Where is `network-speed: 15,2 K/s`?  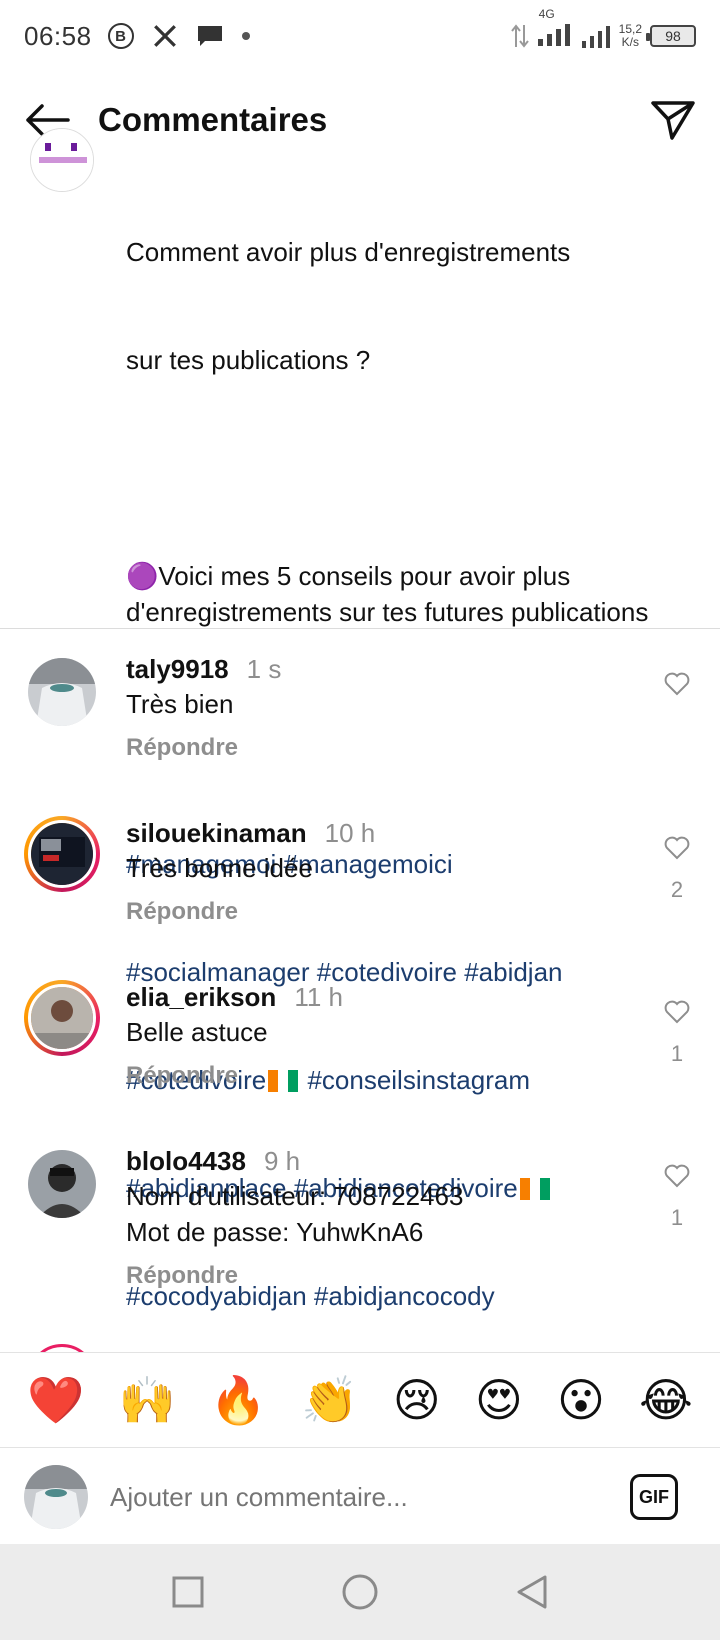
network-speed: 15,2 K/s is located at coordinates (630, 36).